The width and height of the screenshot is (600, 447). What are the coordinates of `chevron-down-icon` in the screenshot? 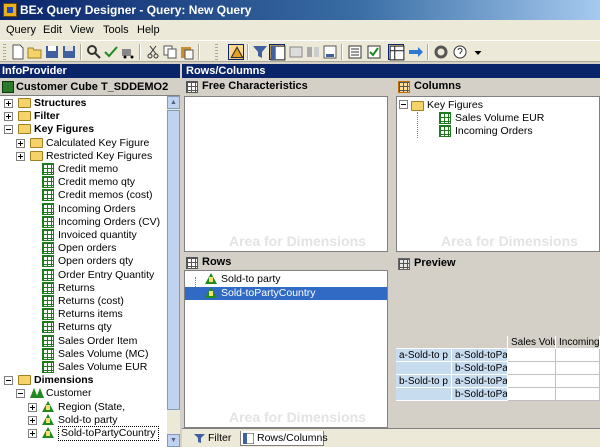 It's located at (476, 52).